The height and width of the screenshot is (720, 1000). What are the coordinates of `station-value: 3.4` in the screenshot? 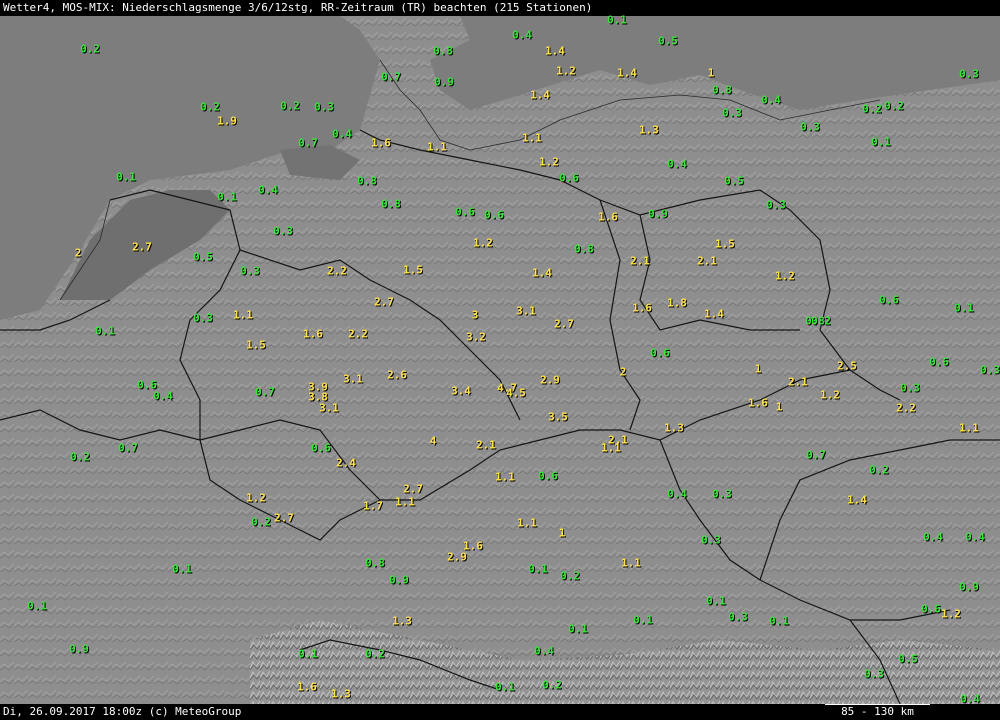 It's located at (461, 391).